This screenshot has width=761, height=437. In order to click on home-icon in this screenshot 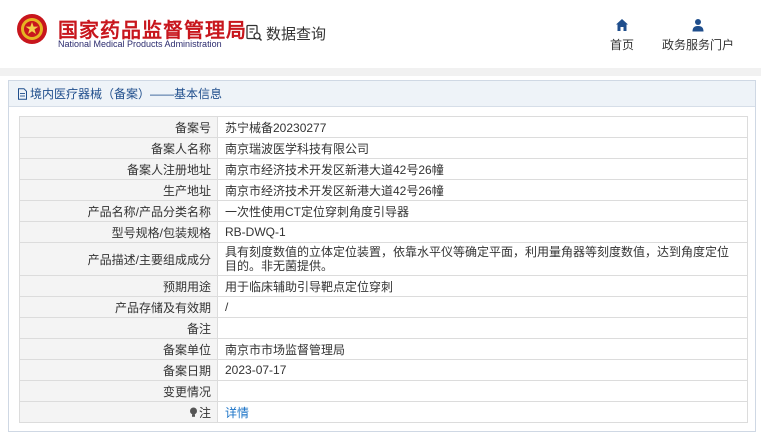, I will do `click(622, 25)`.